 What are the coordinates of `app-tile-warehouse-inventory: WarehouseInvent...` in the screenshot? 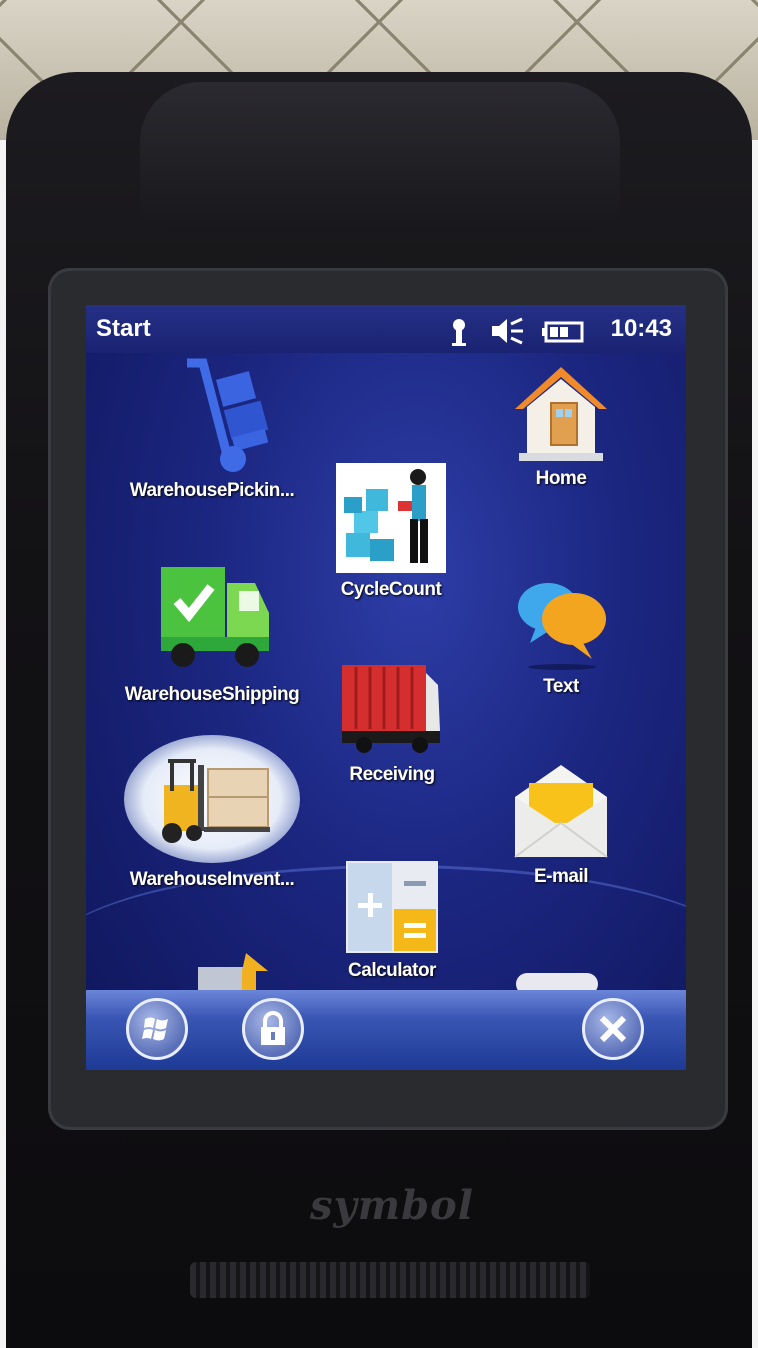 It's located at (212, 813).